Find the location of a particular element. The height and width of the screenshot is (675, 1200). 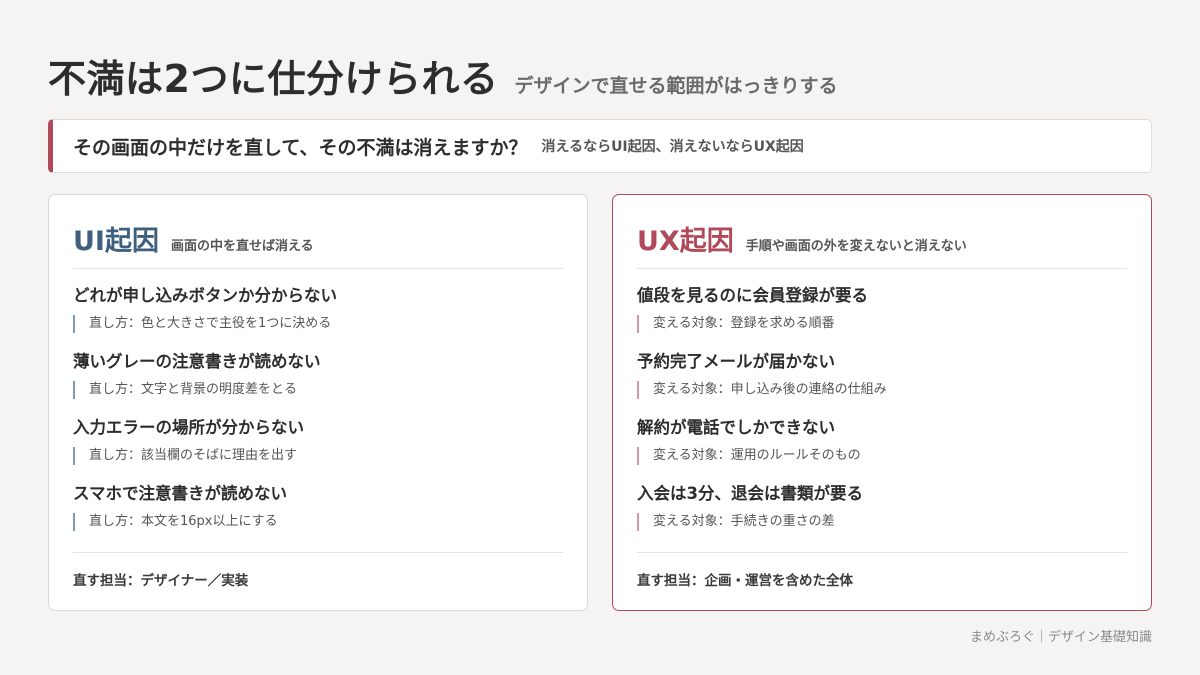

item-fix: 変える対象：申し込み後の連絡の仕組み is located at coordinates (882, 390).